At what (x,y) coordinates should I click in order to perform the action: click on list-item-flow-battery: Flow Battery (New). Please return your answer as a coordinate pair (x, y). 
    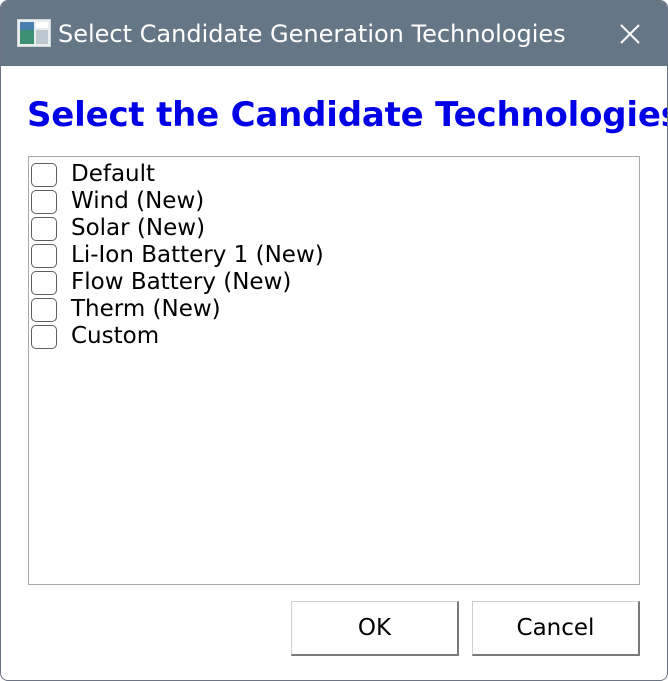
    Looking at the image, I should click on (161, 282).